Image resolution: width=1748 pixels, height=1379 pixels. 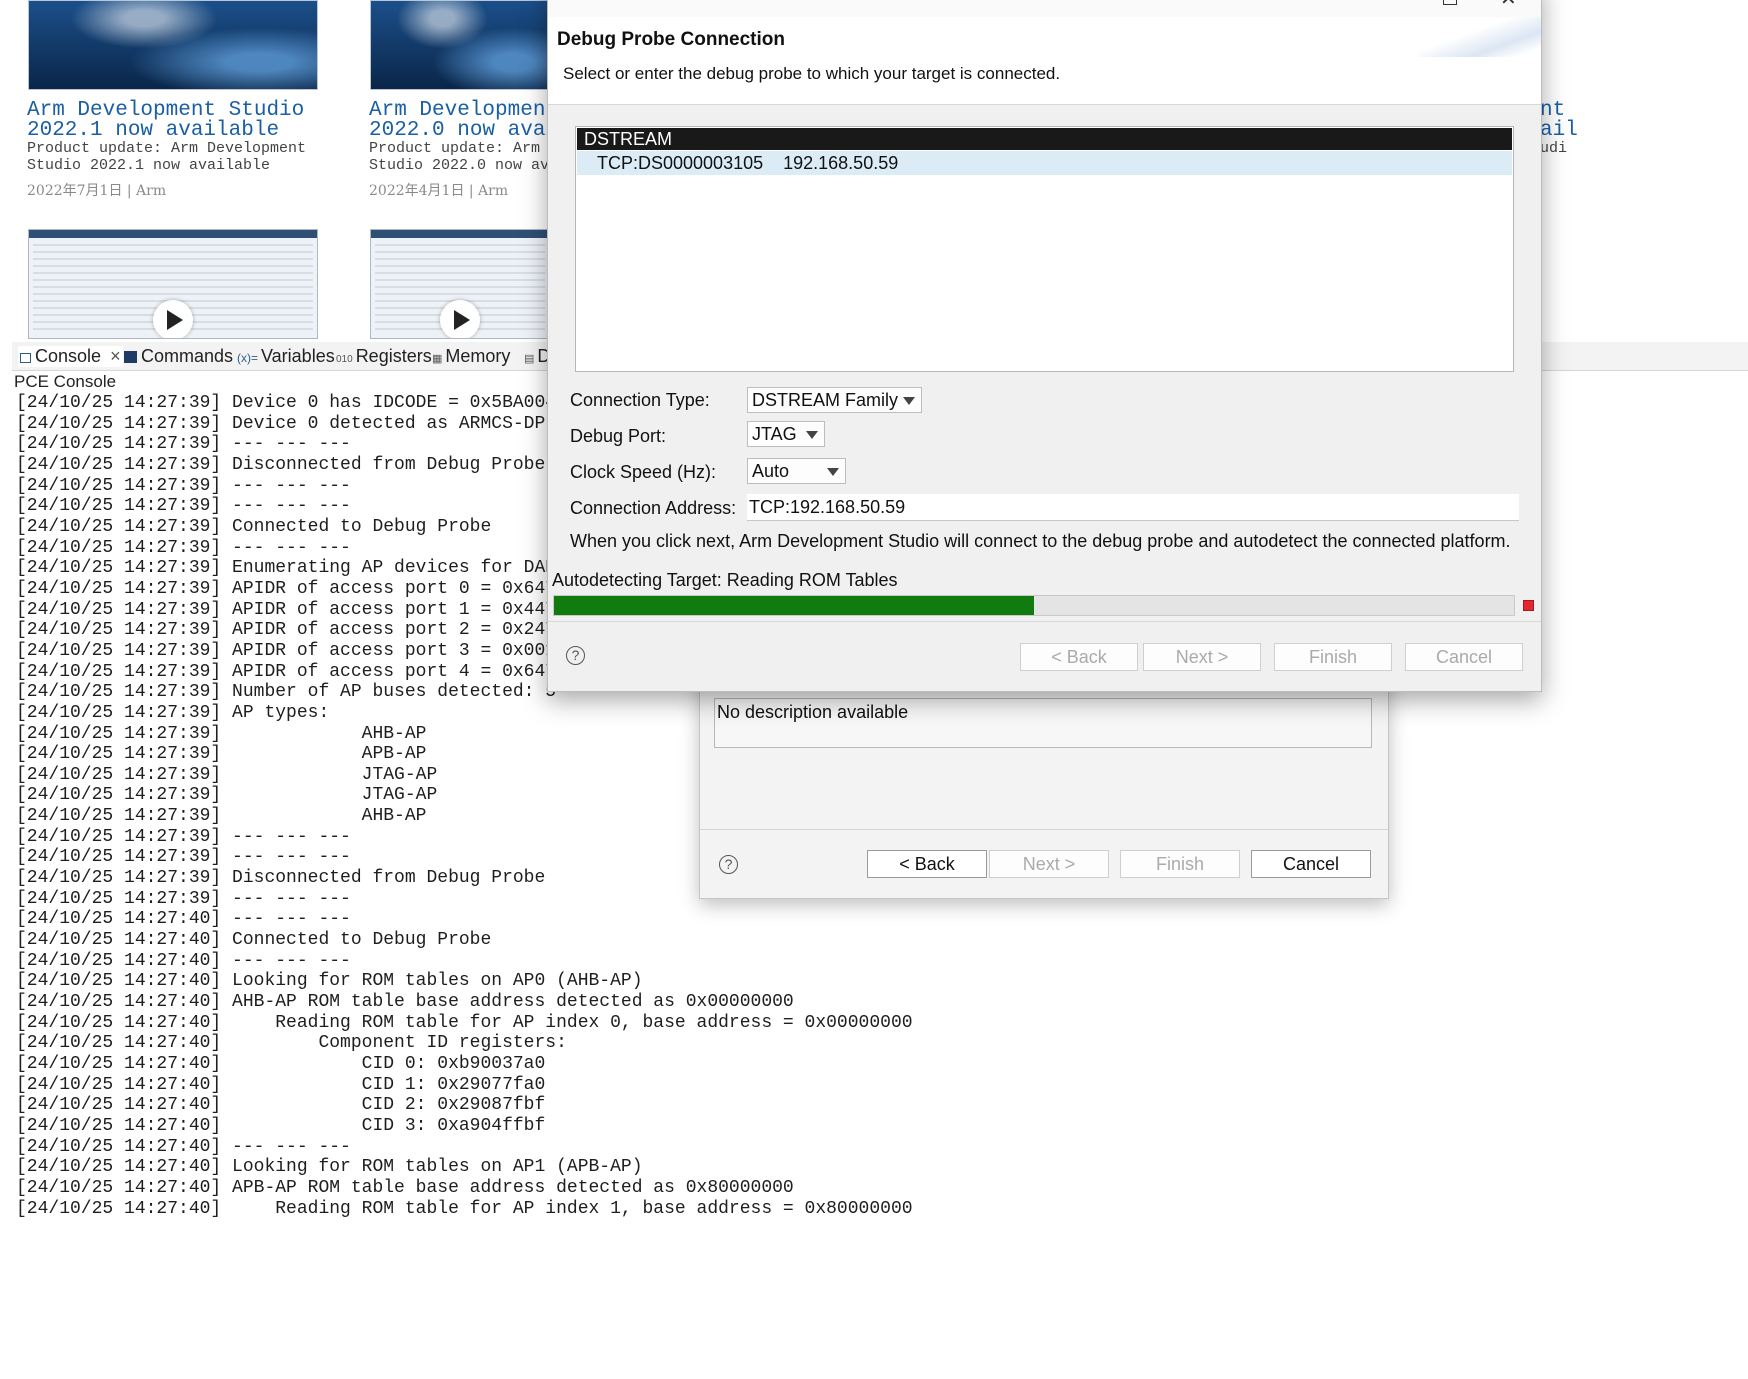 I want to click on connection-type-label: Connection Type:, so click(x=640, y=400).